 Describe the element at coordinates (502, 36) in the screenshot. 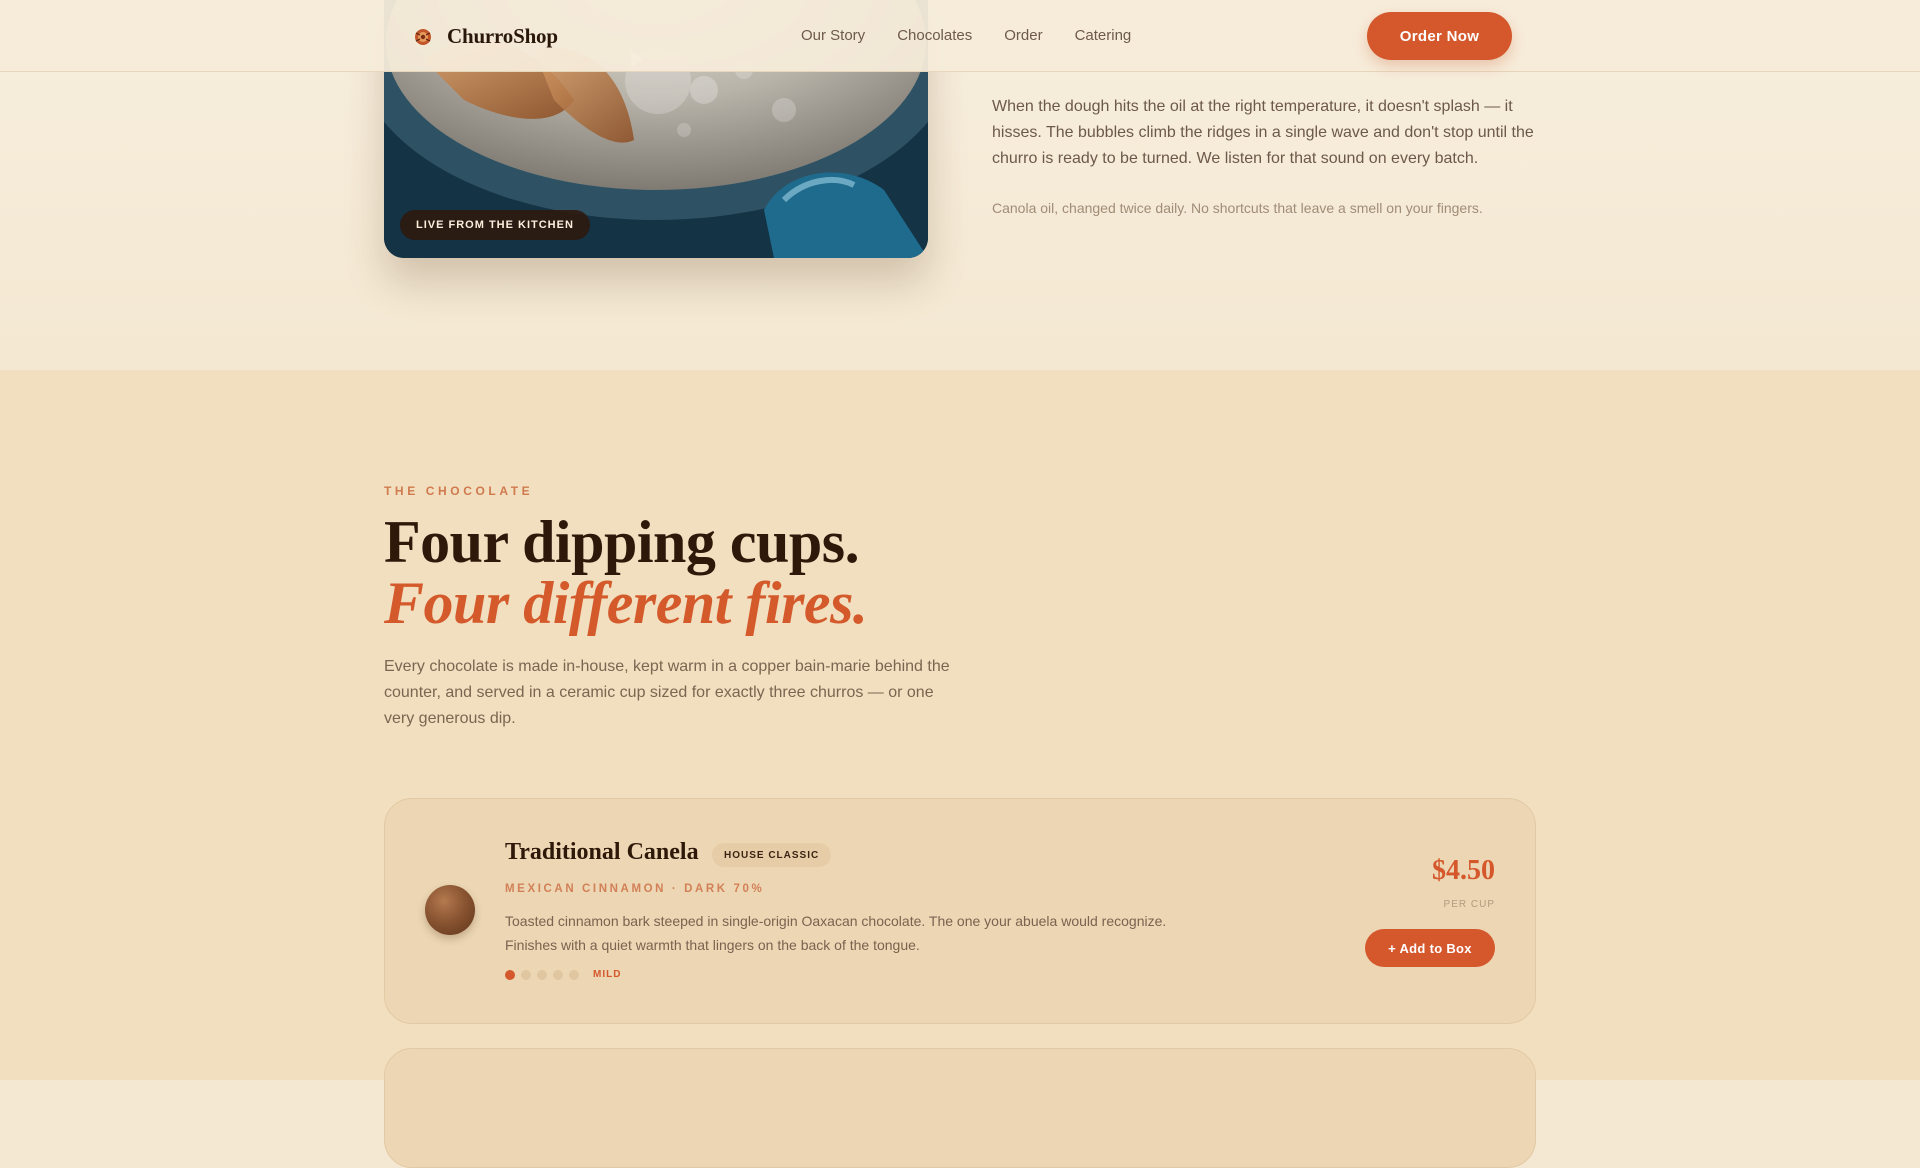

I see `brand-name: ChurroShop` at that location.